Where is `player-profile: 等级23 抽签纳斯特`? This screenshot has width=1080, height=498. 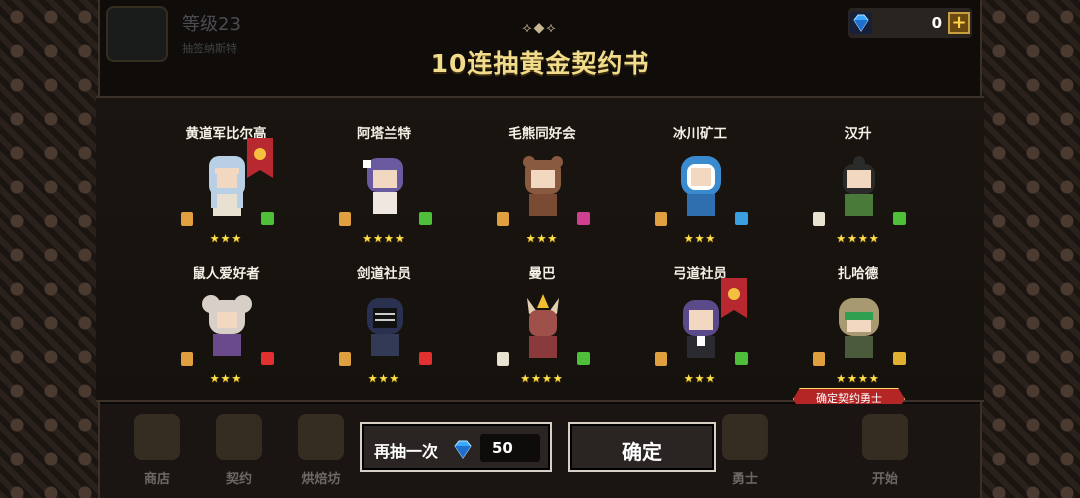 player-profile: 等级23 抽签纳斯特 is located at coordinates (211, 34).